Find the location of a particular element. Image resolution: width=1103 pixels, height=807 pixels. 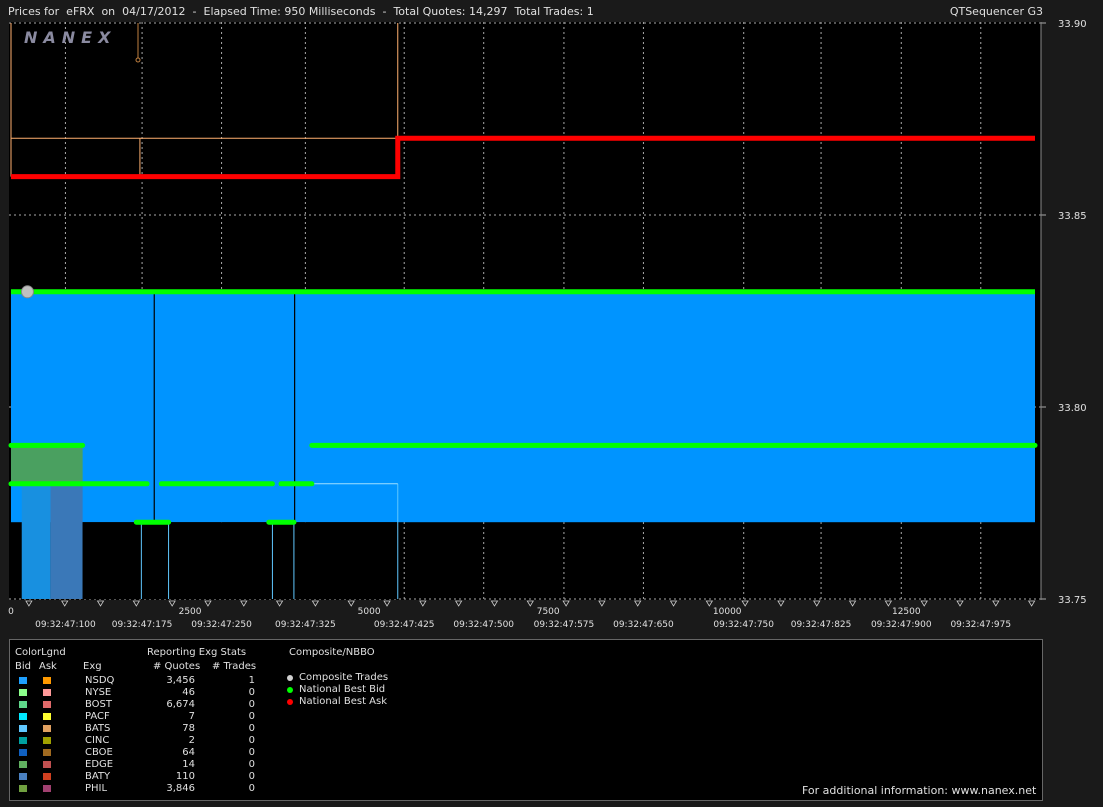

time-label: 09:32:47:100 is located at coordinates (65, 625).